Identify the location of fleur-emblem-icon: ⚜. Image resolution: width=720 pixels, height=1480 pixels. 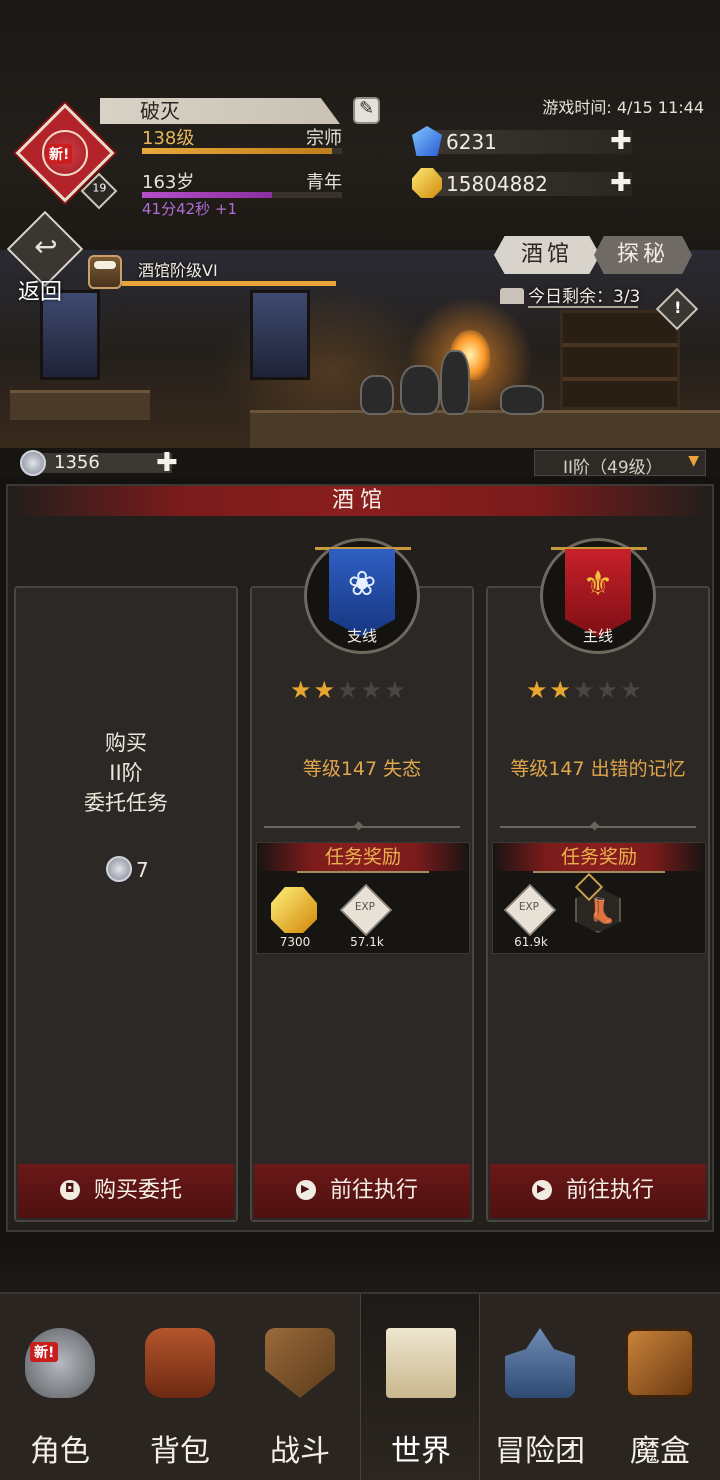
(598, 584).